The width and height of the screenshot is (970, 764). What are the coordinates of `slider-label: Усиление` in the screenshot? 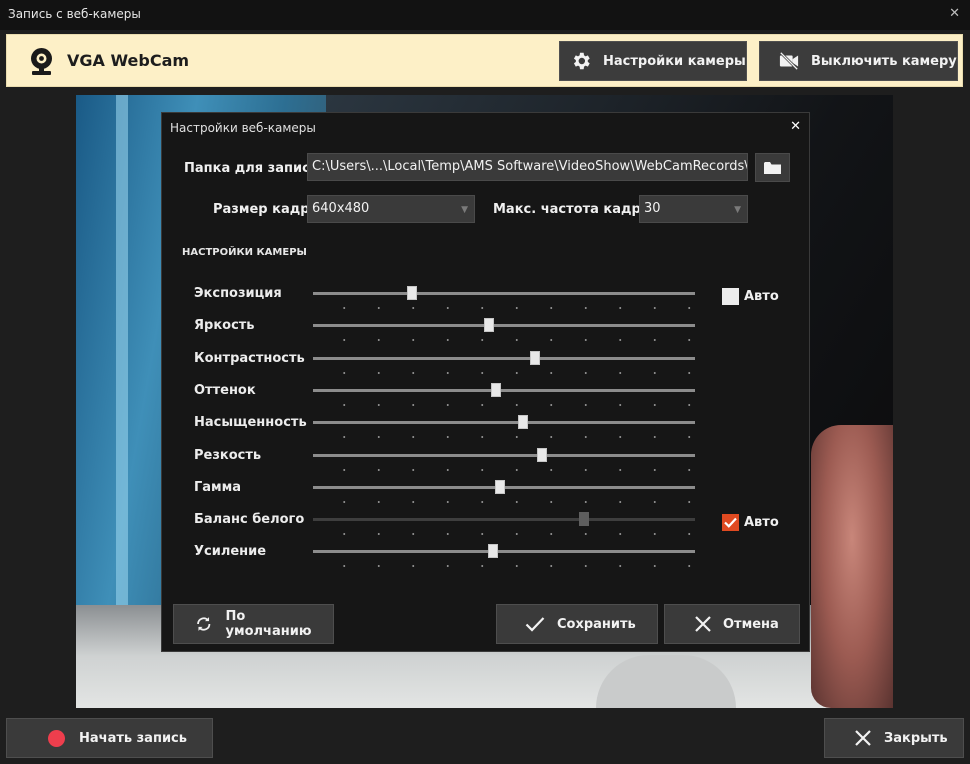 It's located at (230, 552).